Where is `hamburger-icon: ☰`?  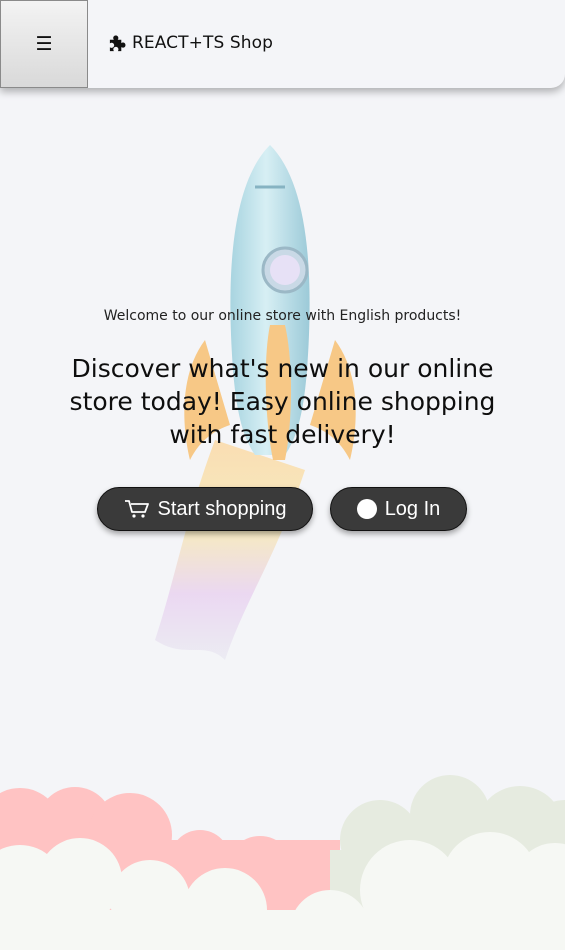 hamburger-icon: ☰ is located at coordinates (44, 44).